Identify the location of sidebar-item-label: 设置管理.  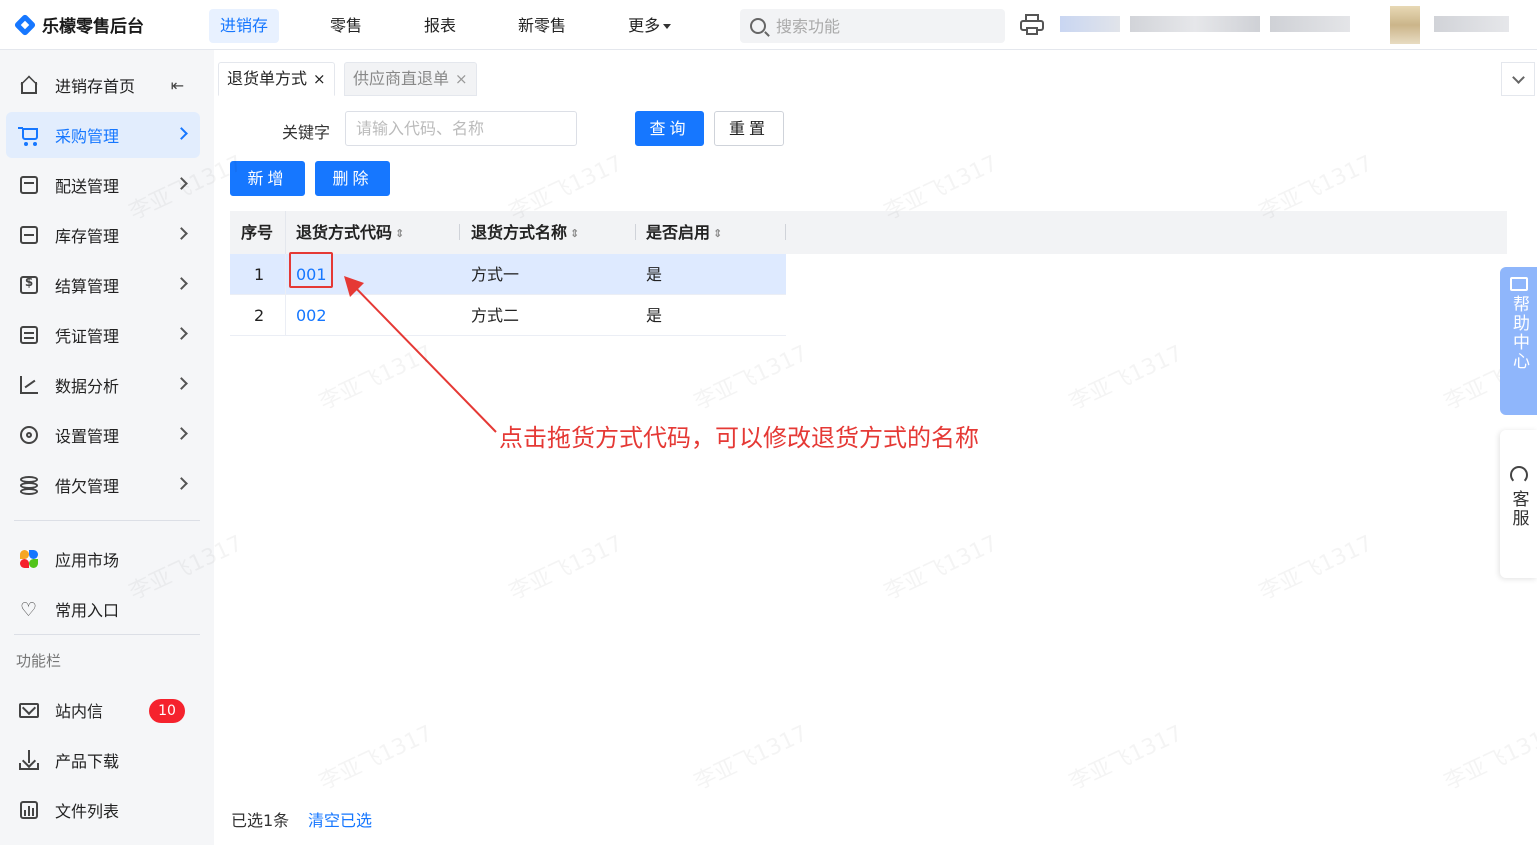
(87, 436).